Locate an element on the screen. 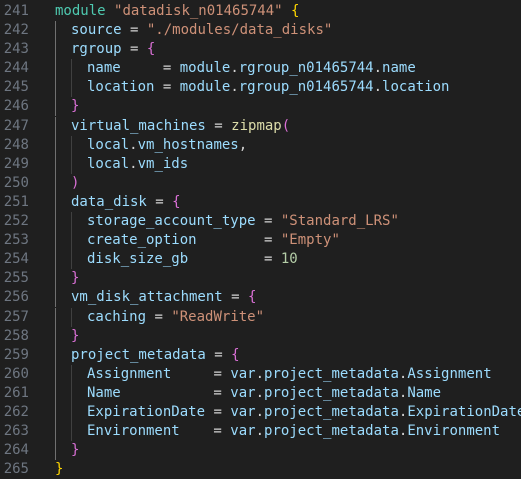 The height and width of the screenshot is (479, 521). code-line: 258} is located at coordinates (260, 336).